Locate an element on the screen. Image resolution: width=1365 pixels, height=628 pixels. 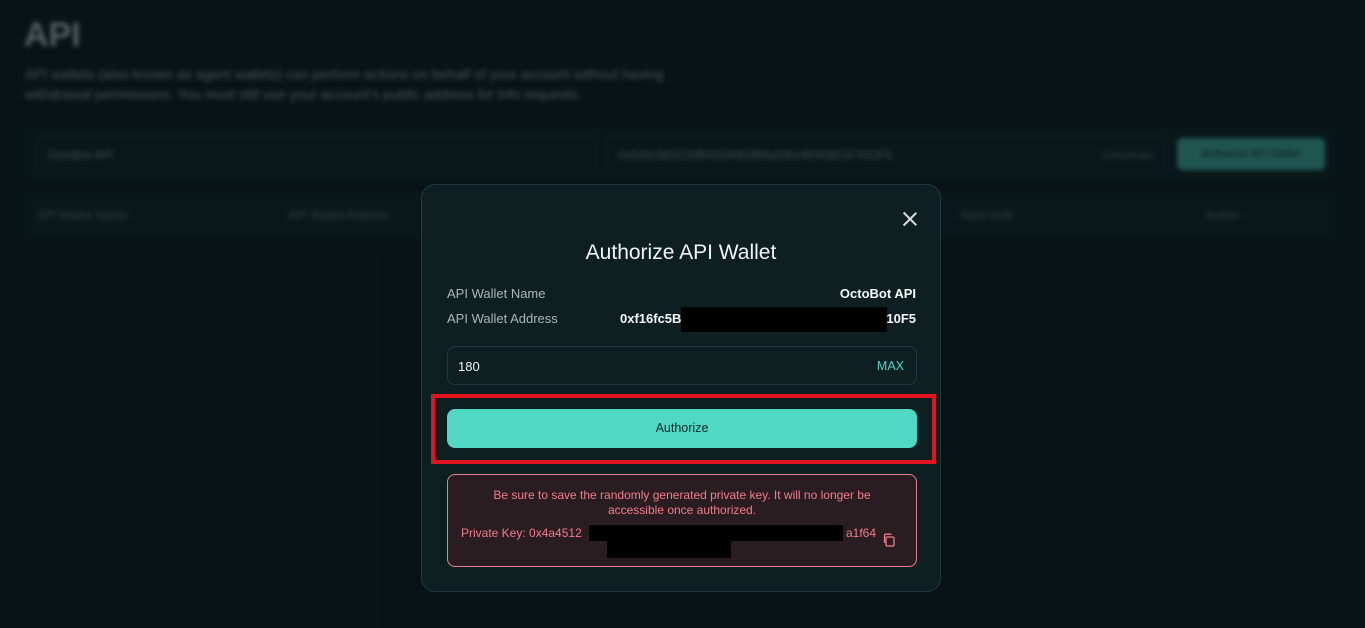
copy-icon is located at coordinates (889, 540).